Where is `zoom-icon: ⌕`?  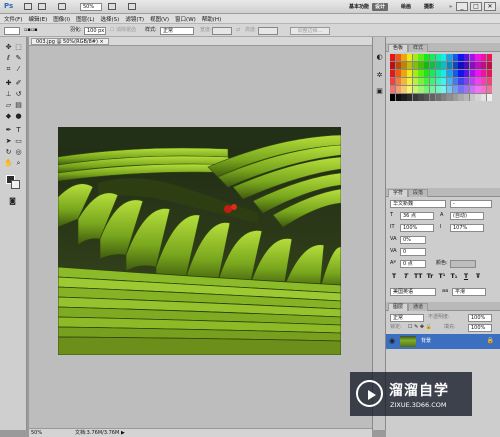
zoom-icon: ⌕ is located at coordinates (18, 163).